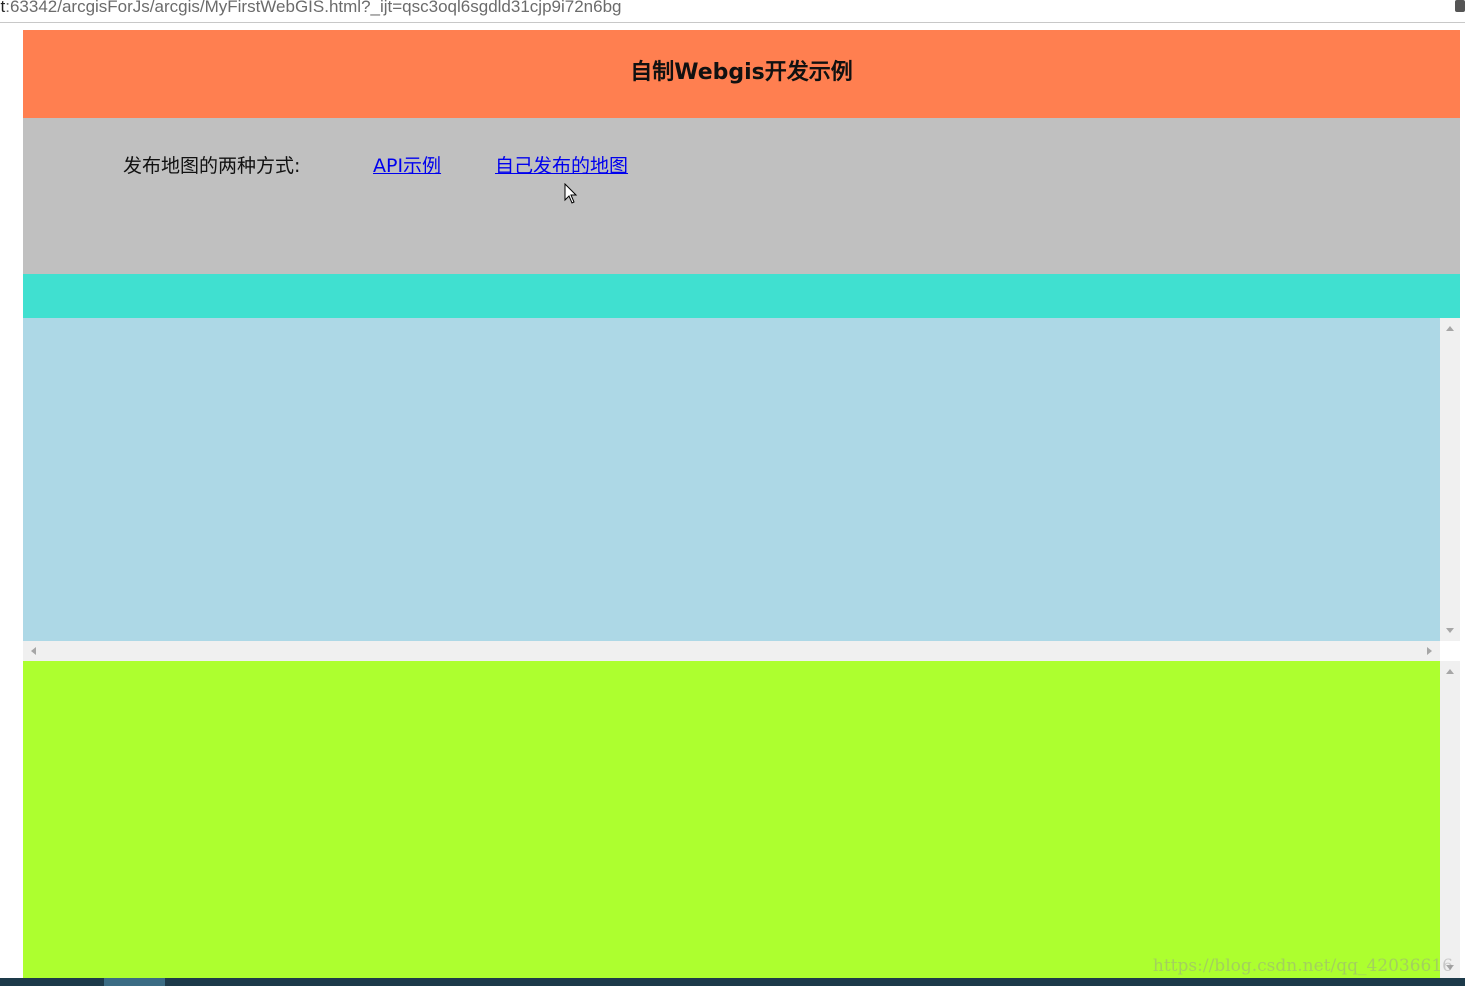 This screenshot has width=1465, height=986. I want to click on divider-strip, so click(741, 296).